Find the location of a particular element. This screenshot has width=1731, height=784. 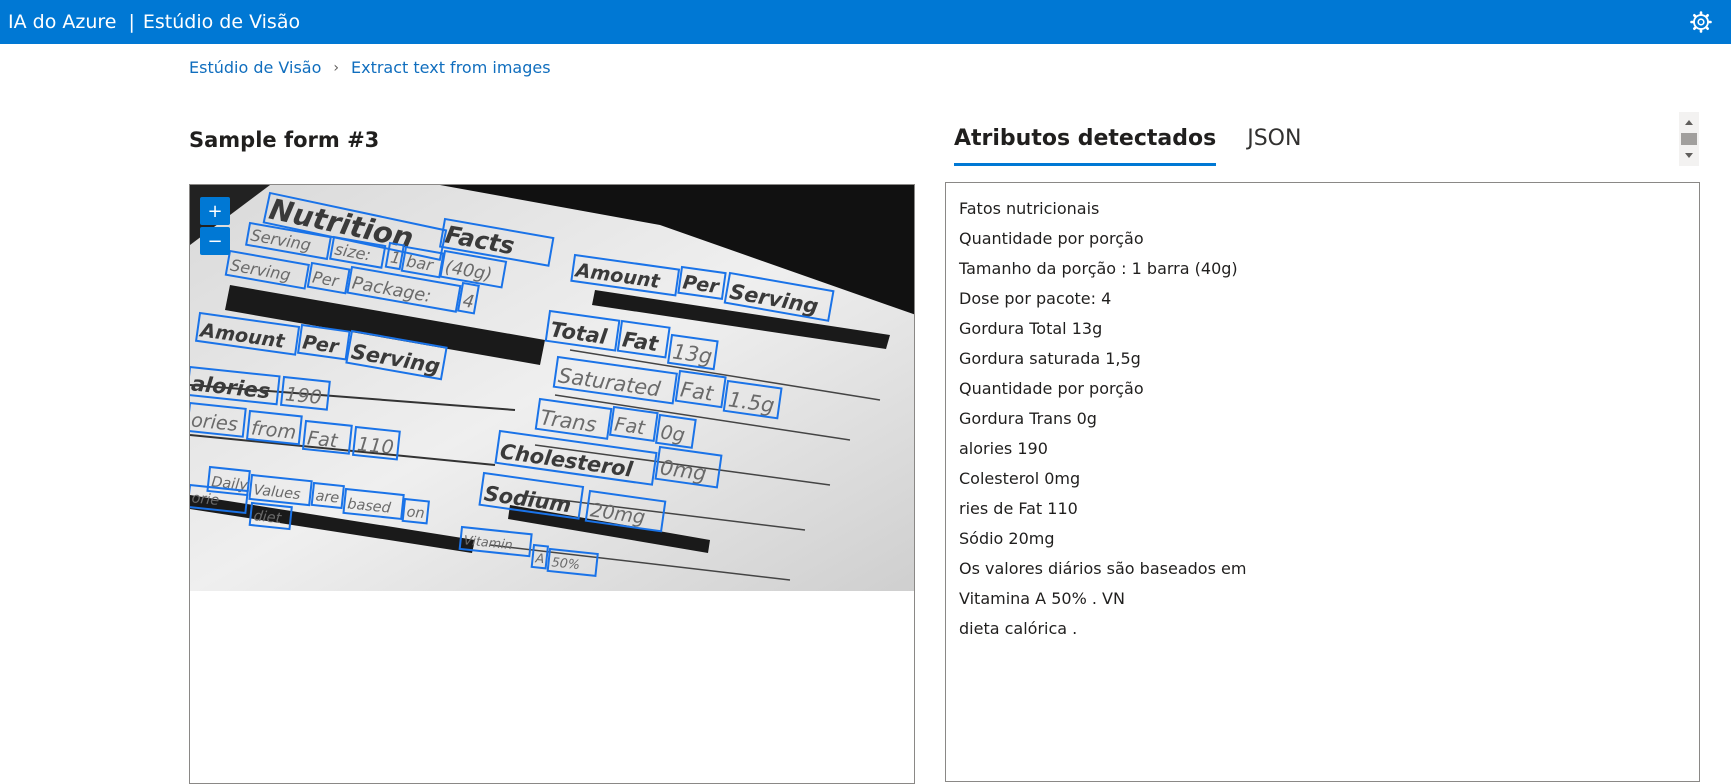

result-line: dieta calórica . is located at coordinates (1018, 628).